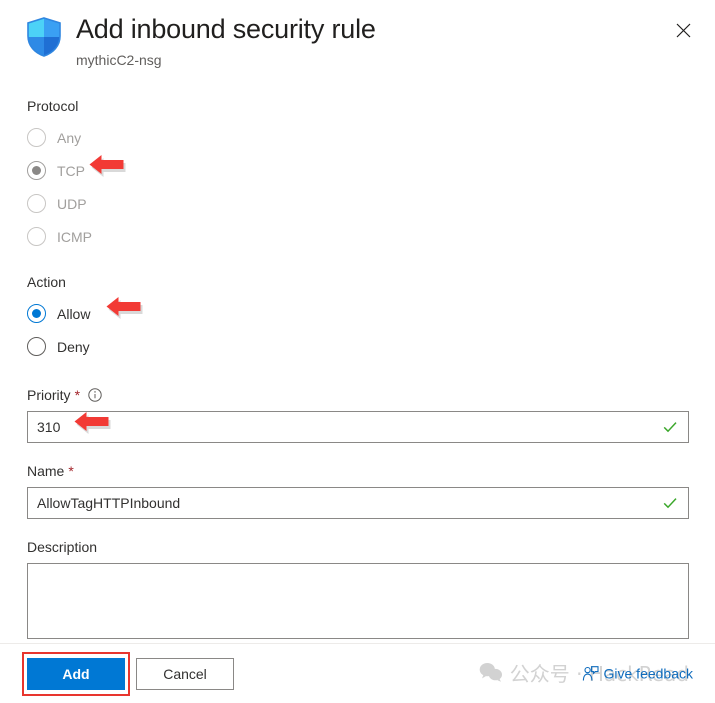 The image size is (715, 703). I want to click on header-row: Add inbound security rule mythicC2-nsg, so click(358, 41).